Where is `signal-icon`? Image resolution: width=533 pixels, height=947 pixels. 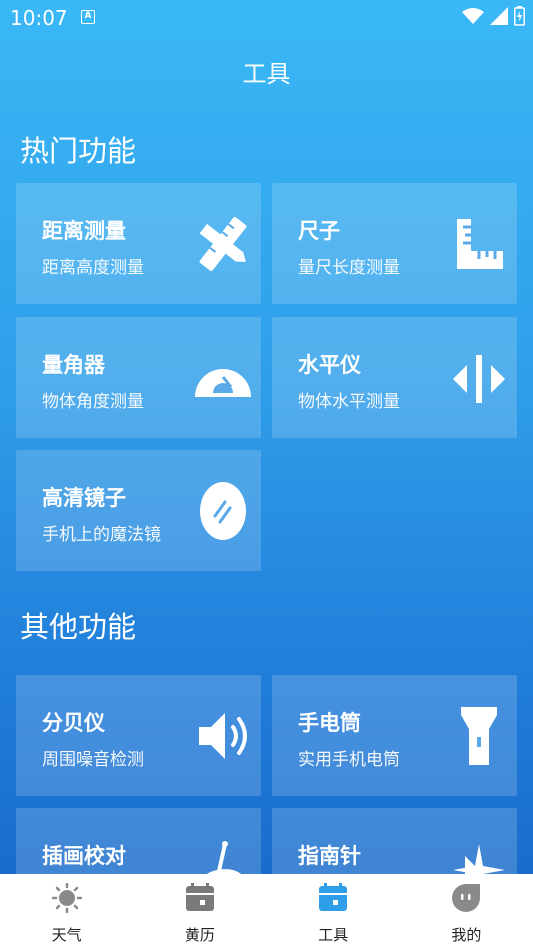 signal-icon is located at coordinates (499, 16).